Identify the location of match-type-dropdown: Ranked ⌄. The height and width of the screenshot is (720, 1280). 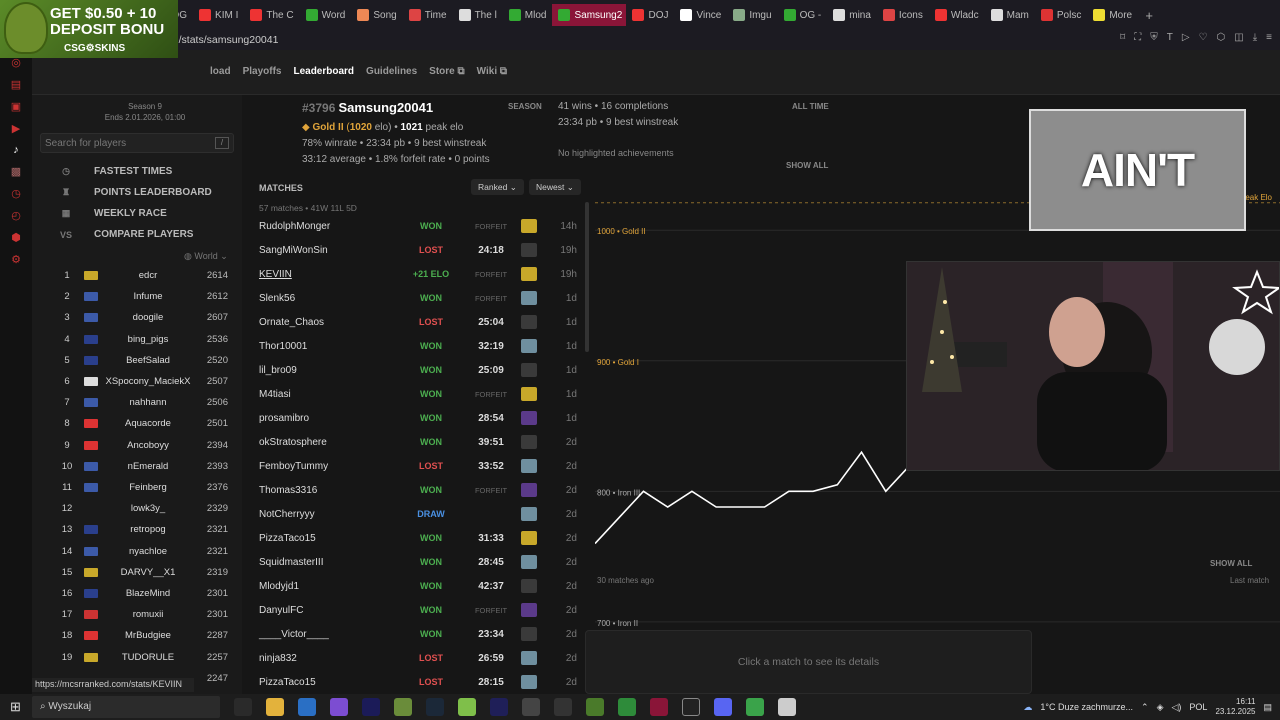
(497, 187).